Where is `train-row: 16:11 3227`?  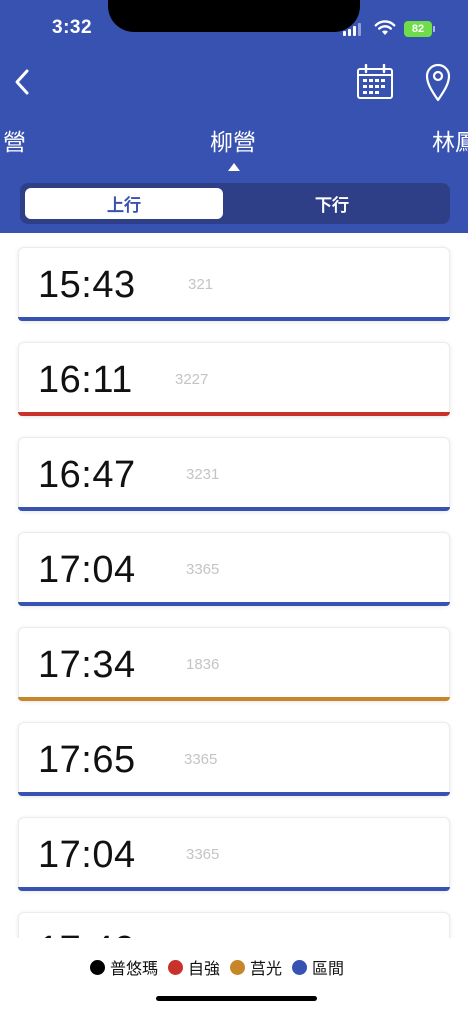
train-row: 16:11 3227 is located at coordinates (234, 379).